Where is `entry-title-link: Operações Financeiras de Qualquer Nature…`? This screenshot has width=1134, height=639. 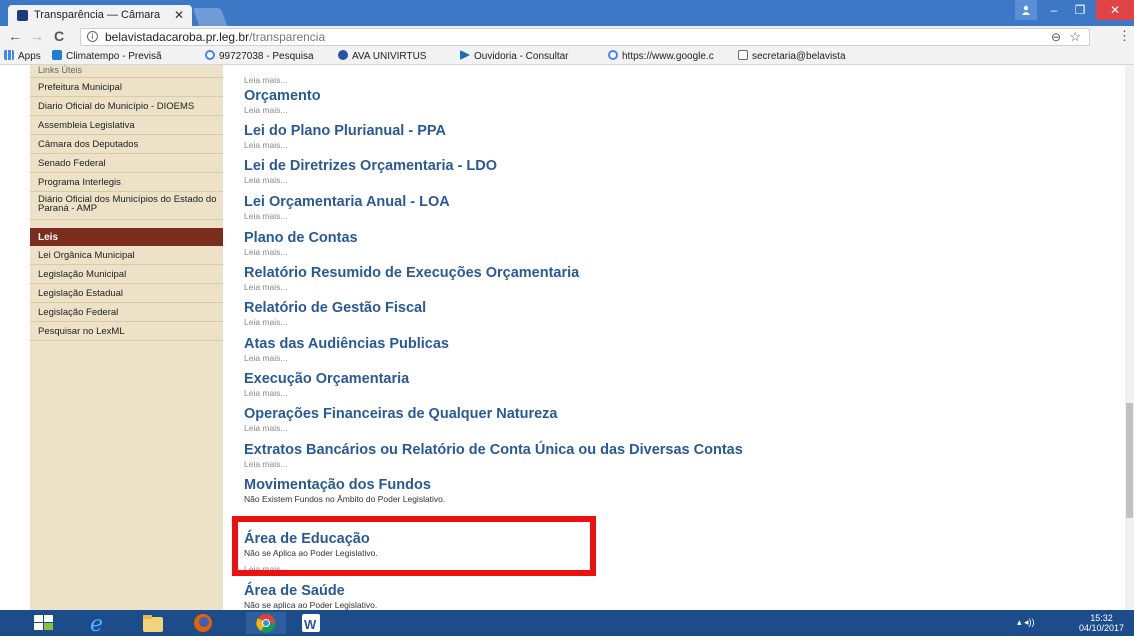 entry-title-link: Operações Financeiras de Qualquer Nature… is located at coordinates (400, 414).